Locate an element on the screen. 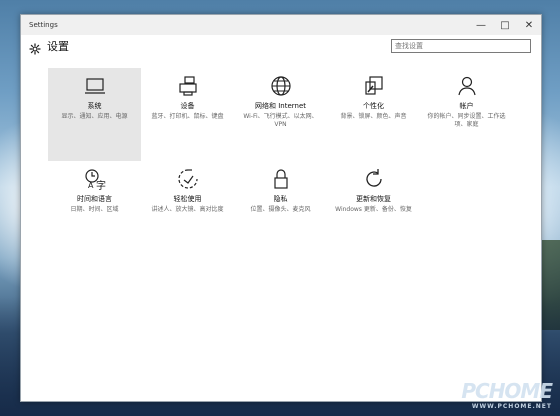 The width and height of the screenshot is (560, 416). tile-personalization: 个性化 背景、锁屏、颜色、声音 is located at coordinates (373, 114).